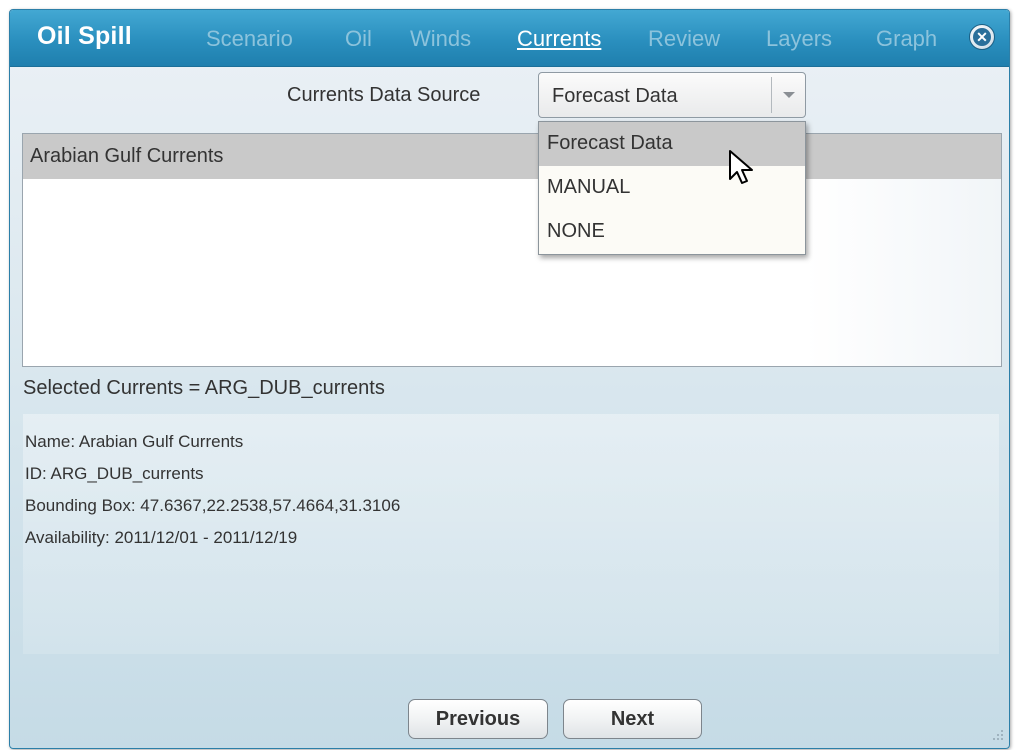 The image size is (1015, 750). I want to click on detail-availability: Availability: 2011/12/01 - 2011/12/19, so click(161, 537).